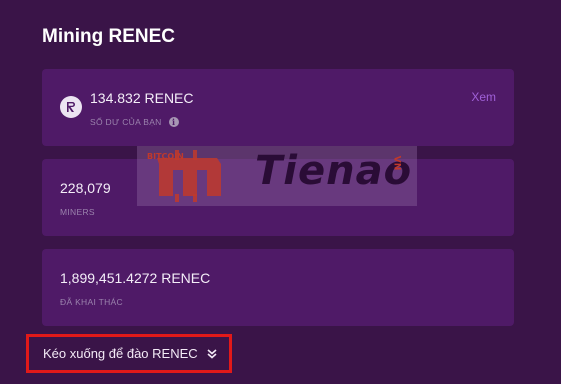 This screenshot has height=384, width=561. What do you see at coordinates (85, 188) in the screenshot?
I see `miners-value: 228,079` at bounding box center [85, 188].